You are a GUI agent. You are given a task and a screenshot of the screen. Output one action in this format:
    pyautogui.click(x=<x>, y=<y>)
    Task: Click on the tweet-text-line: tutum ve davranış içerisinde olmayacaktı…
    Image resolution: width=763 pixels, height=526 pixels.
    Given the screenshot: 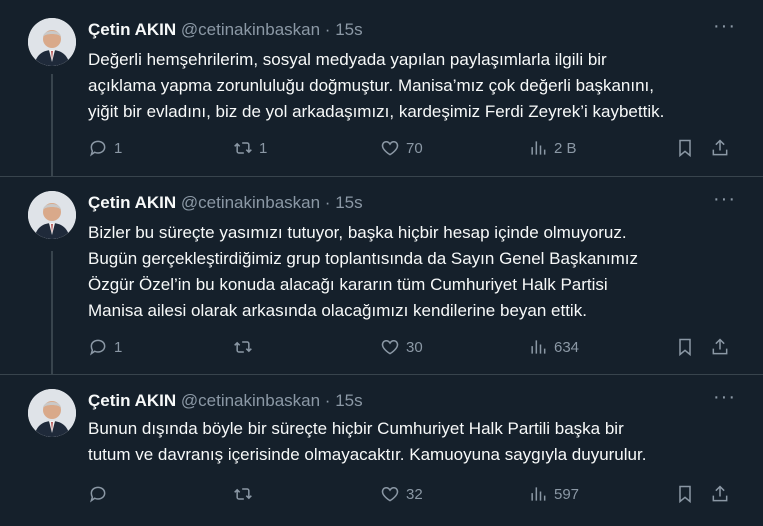 What is the action you would take?
    pyautogui.click(x=367, y=454)
    